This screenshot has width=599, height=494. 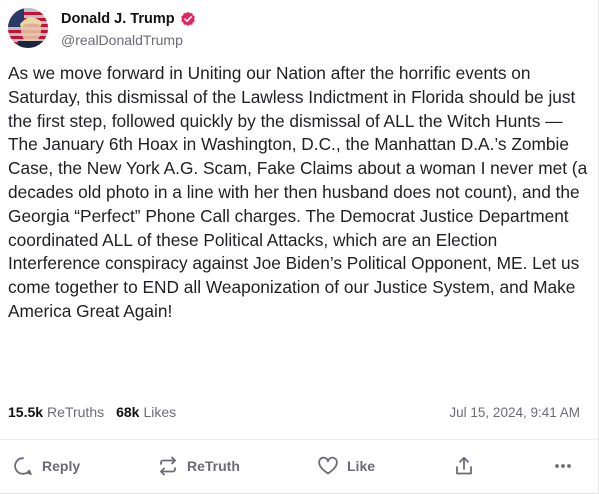 I want to click on like-button: Like, so click(x=346, y=466).